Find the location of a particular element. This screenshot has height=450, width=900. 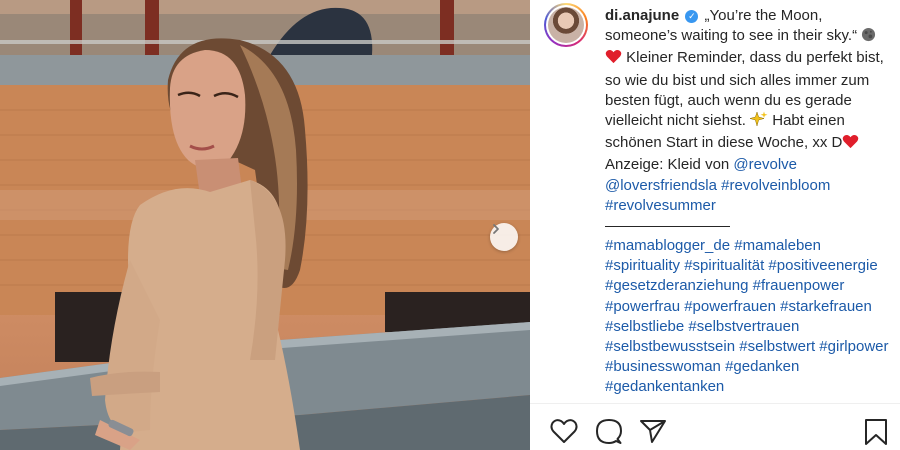

comment-icon is located at coordinates (609, 431).